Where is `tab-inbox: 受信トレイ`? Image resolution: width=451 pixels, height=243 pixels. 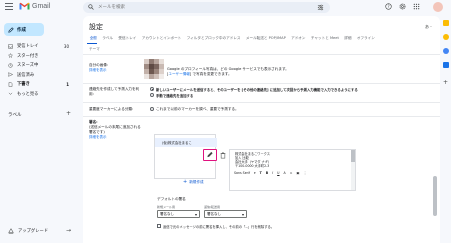
tab-inbox: 受信トレイ is located at coordinates (127, 38).